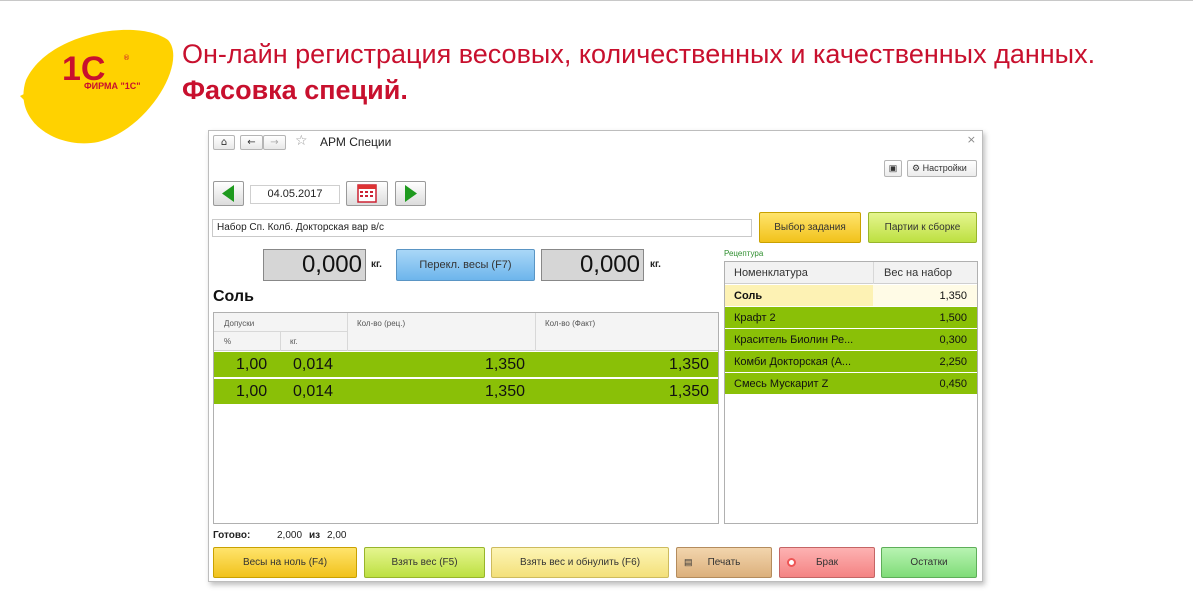 This screenshot has width=1193, height=606. I want to click on home-button: ⌂, so click(224, 142).